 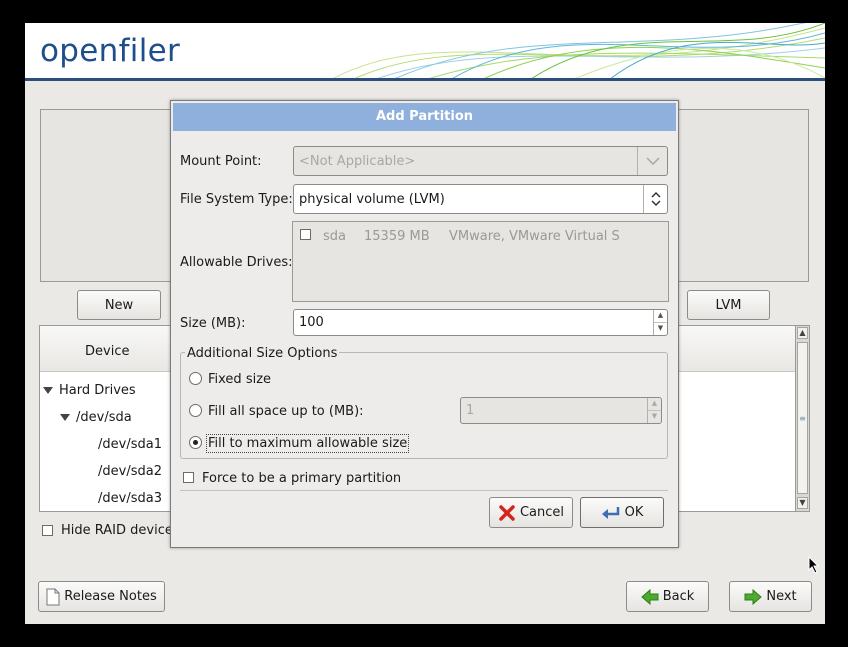 I want to click on fill-max-radio, so click(x=195, y=442).